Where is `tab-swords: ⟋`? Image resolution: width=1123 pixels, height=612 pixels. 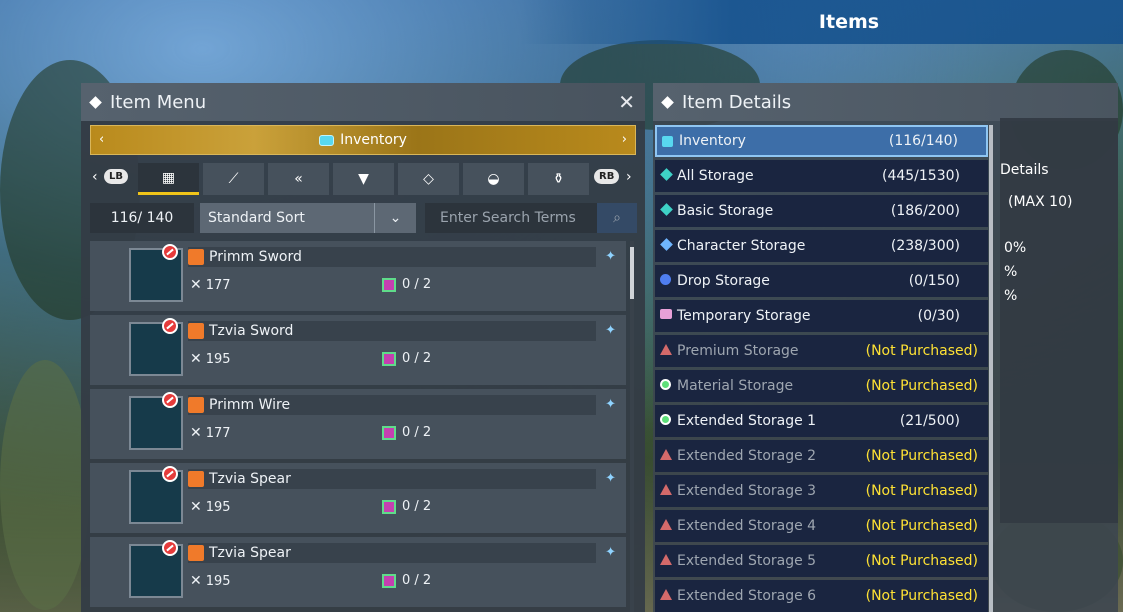
tab-swords: ⟋ is located at coordinates (233, 179).